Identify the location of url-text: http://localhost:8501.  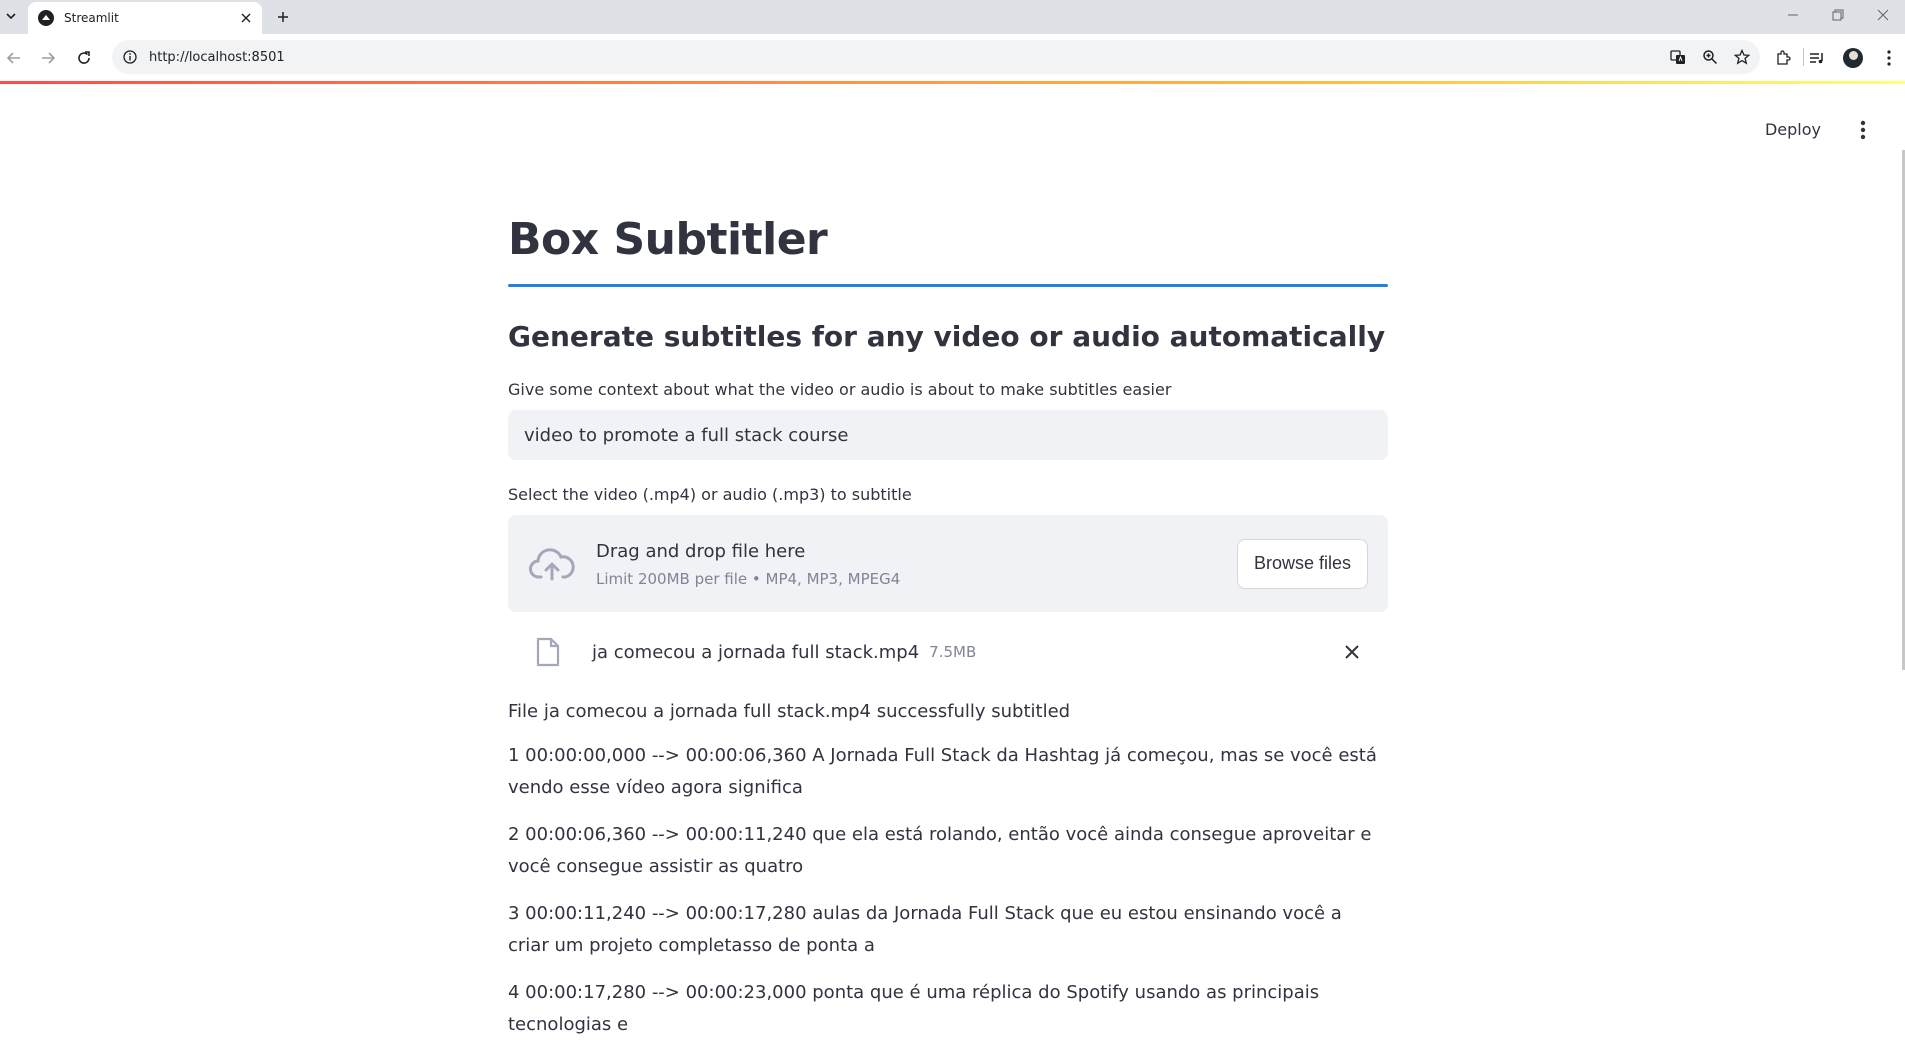
(906, 57).